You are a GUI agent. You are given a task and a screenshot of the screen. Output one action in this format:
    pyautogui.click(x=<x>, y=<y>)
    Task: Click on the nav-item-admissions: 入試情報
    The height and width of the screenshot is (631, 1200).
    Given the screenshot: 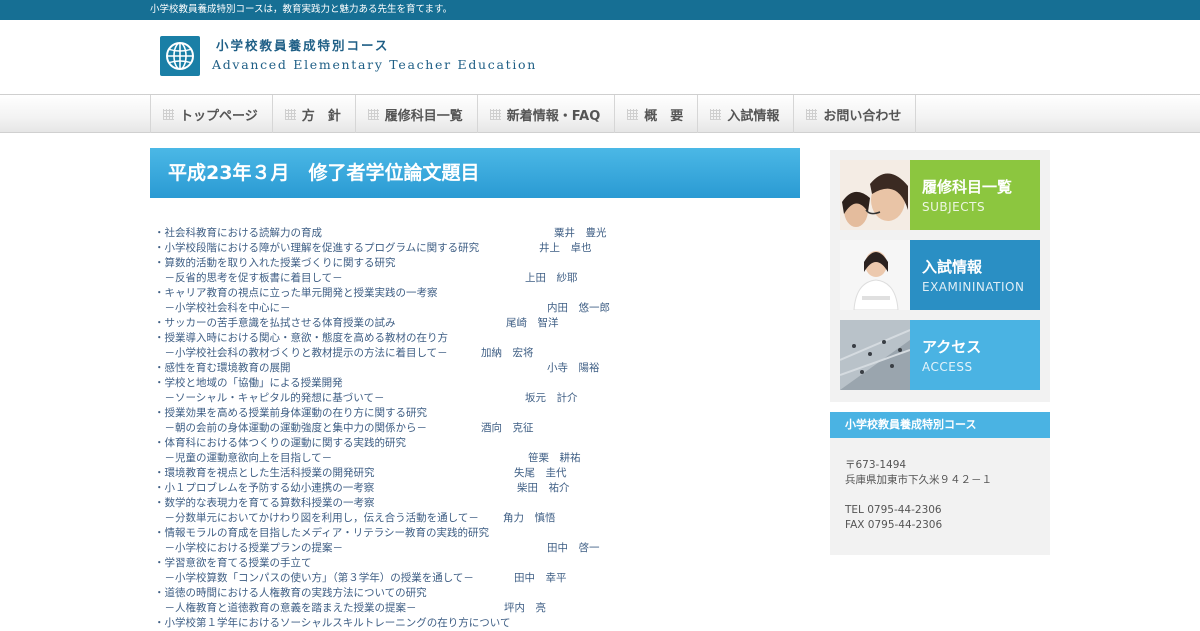 What is the action you would take?
    pyautogui.click(x=746, y=114)
    